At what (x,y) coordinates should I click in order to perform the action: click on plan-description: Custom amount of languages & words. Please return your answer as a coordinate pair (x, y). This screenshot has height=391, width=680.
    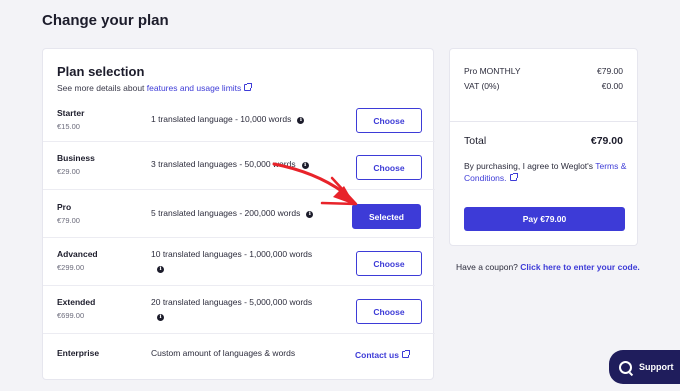
    Looking at the image, I should click on (223, 353).